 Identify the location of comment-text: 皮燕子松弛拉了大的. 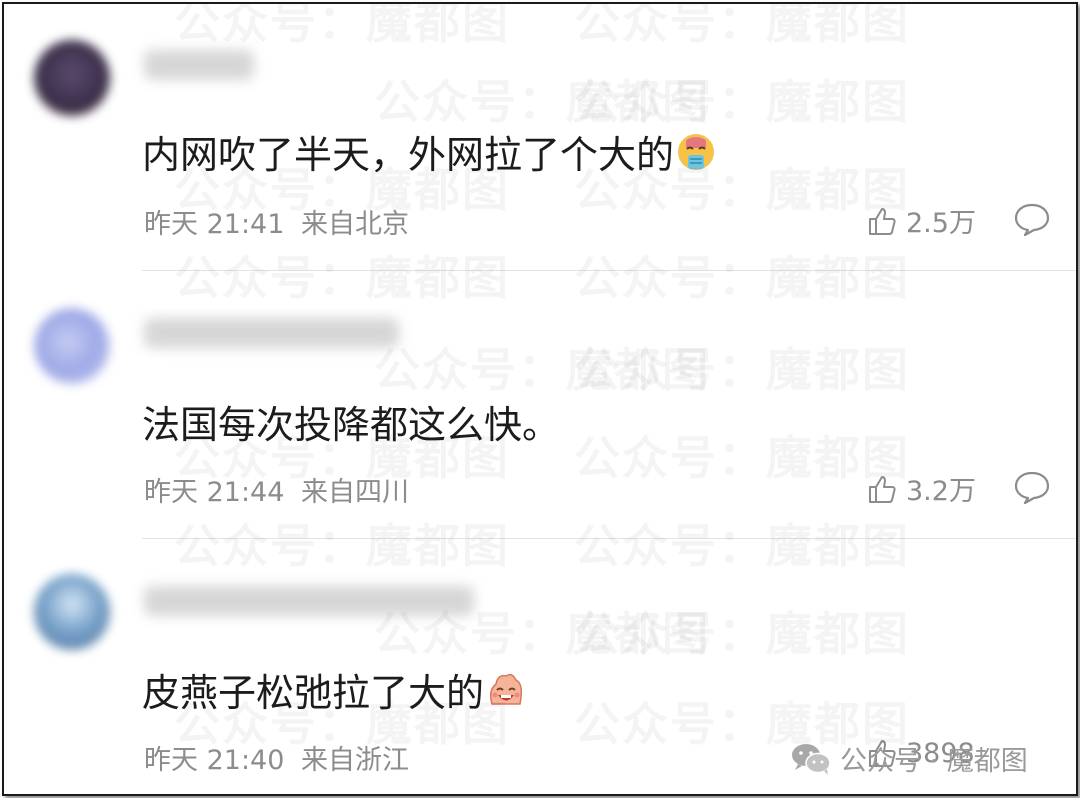
(334, 689).